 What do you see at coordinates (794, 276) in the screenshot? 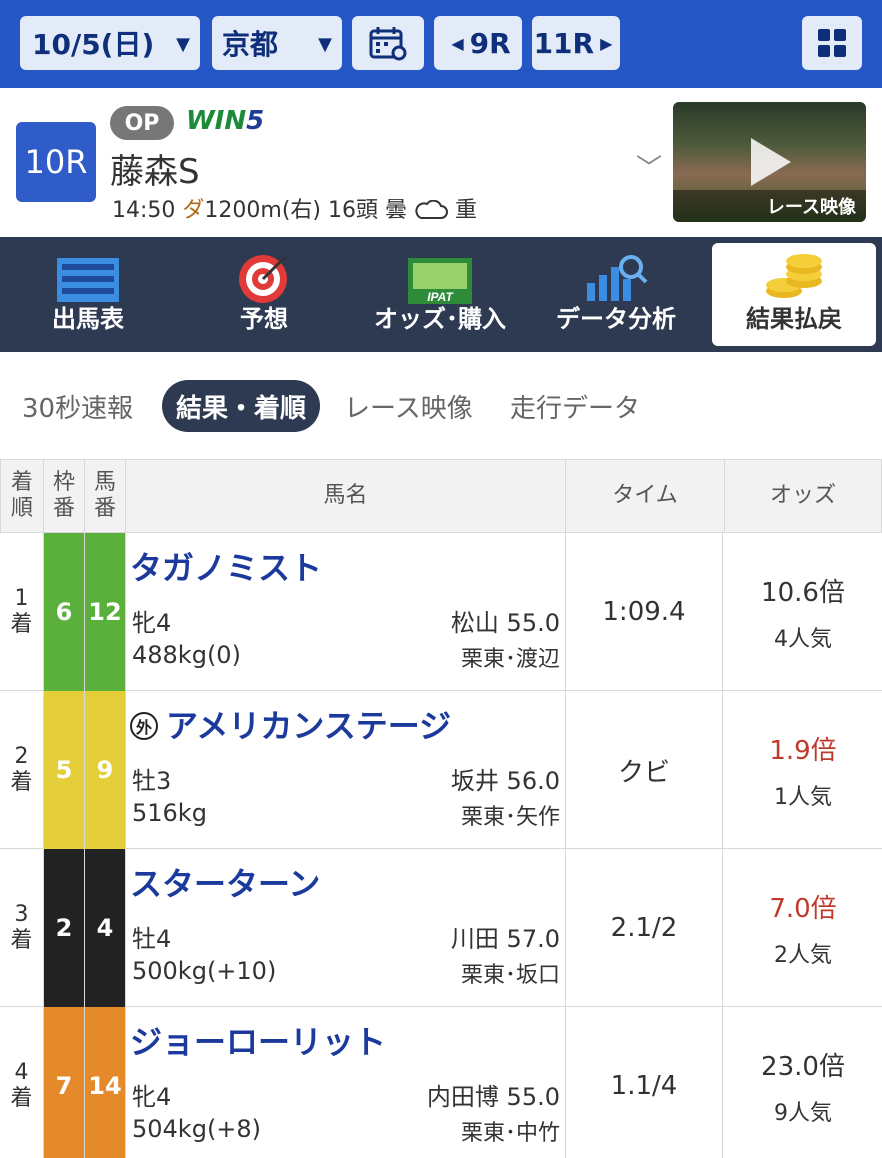
I see `coins-icon` at bounding box center [794, 276].